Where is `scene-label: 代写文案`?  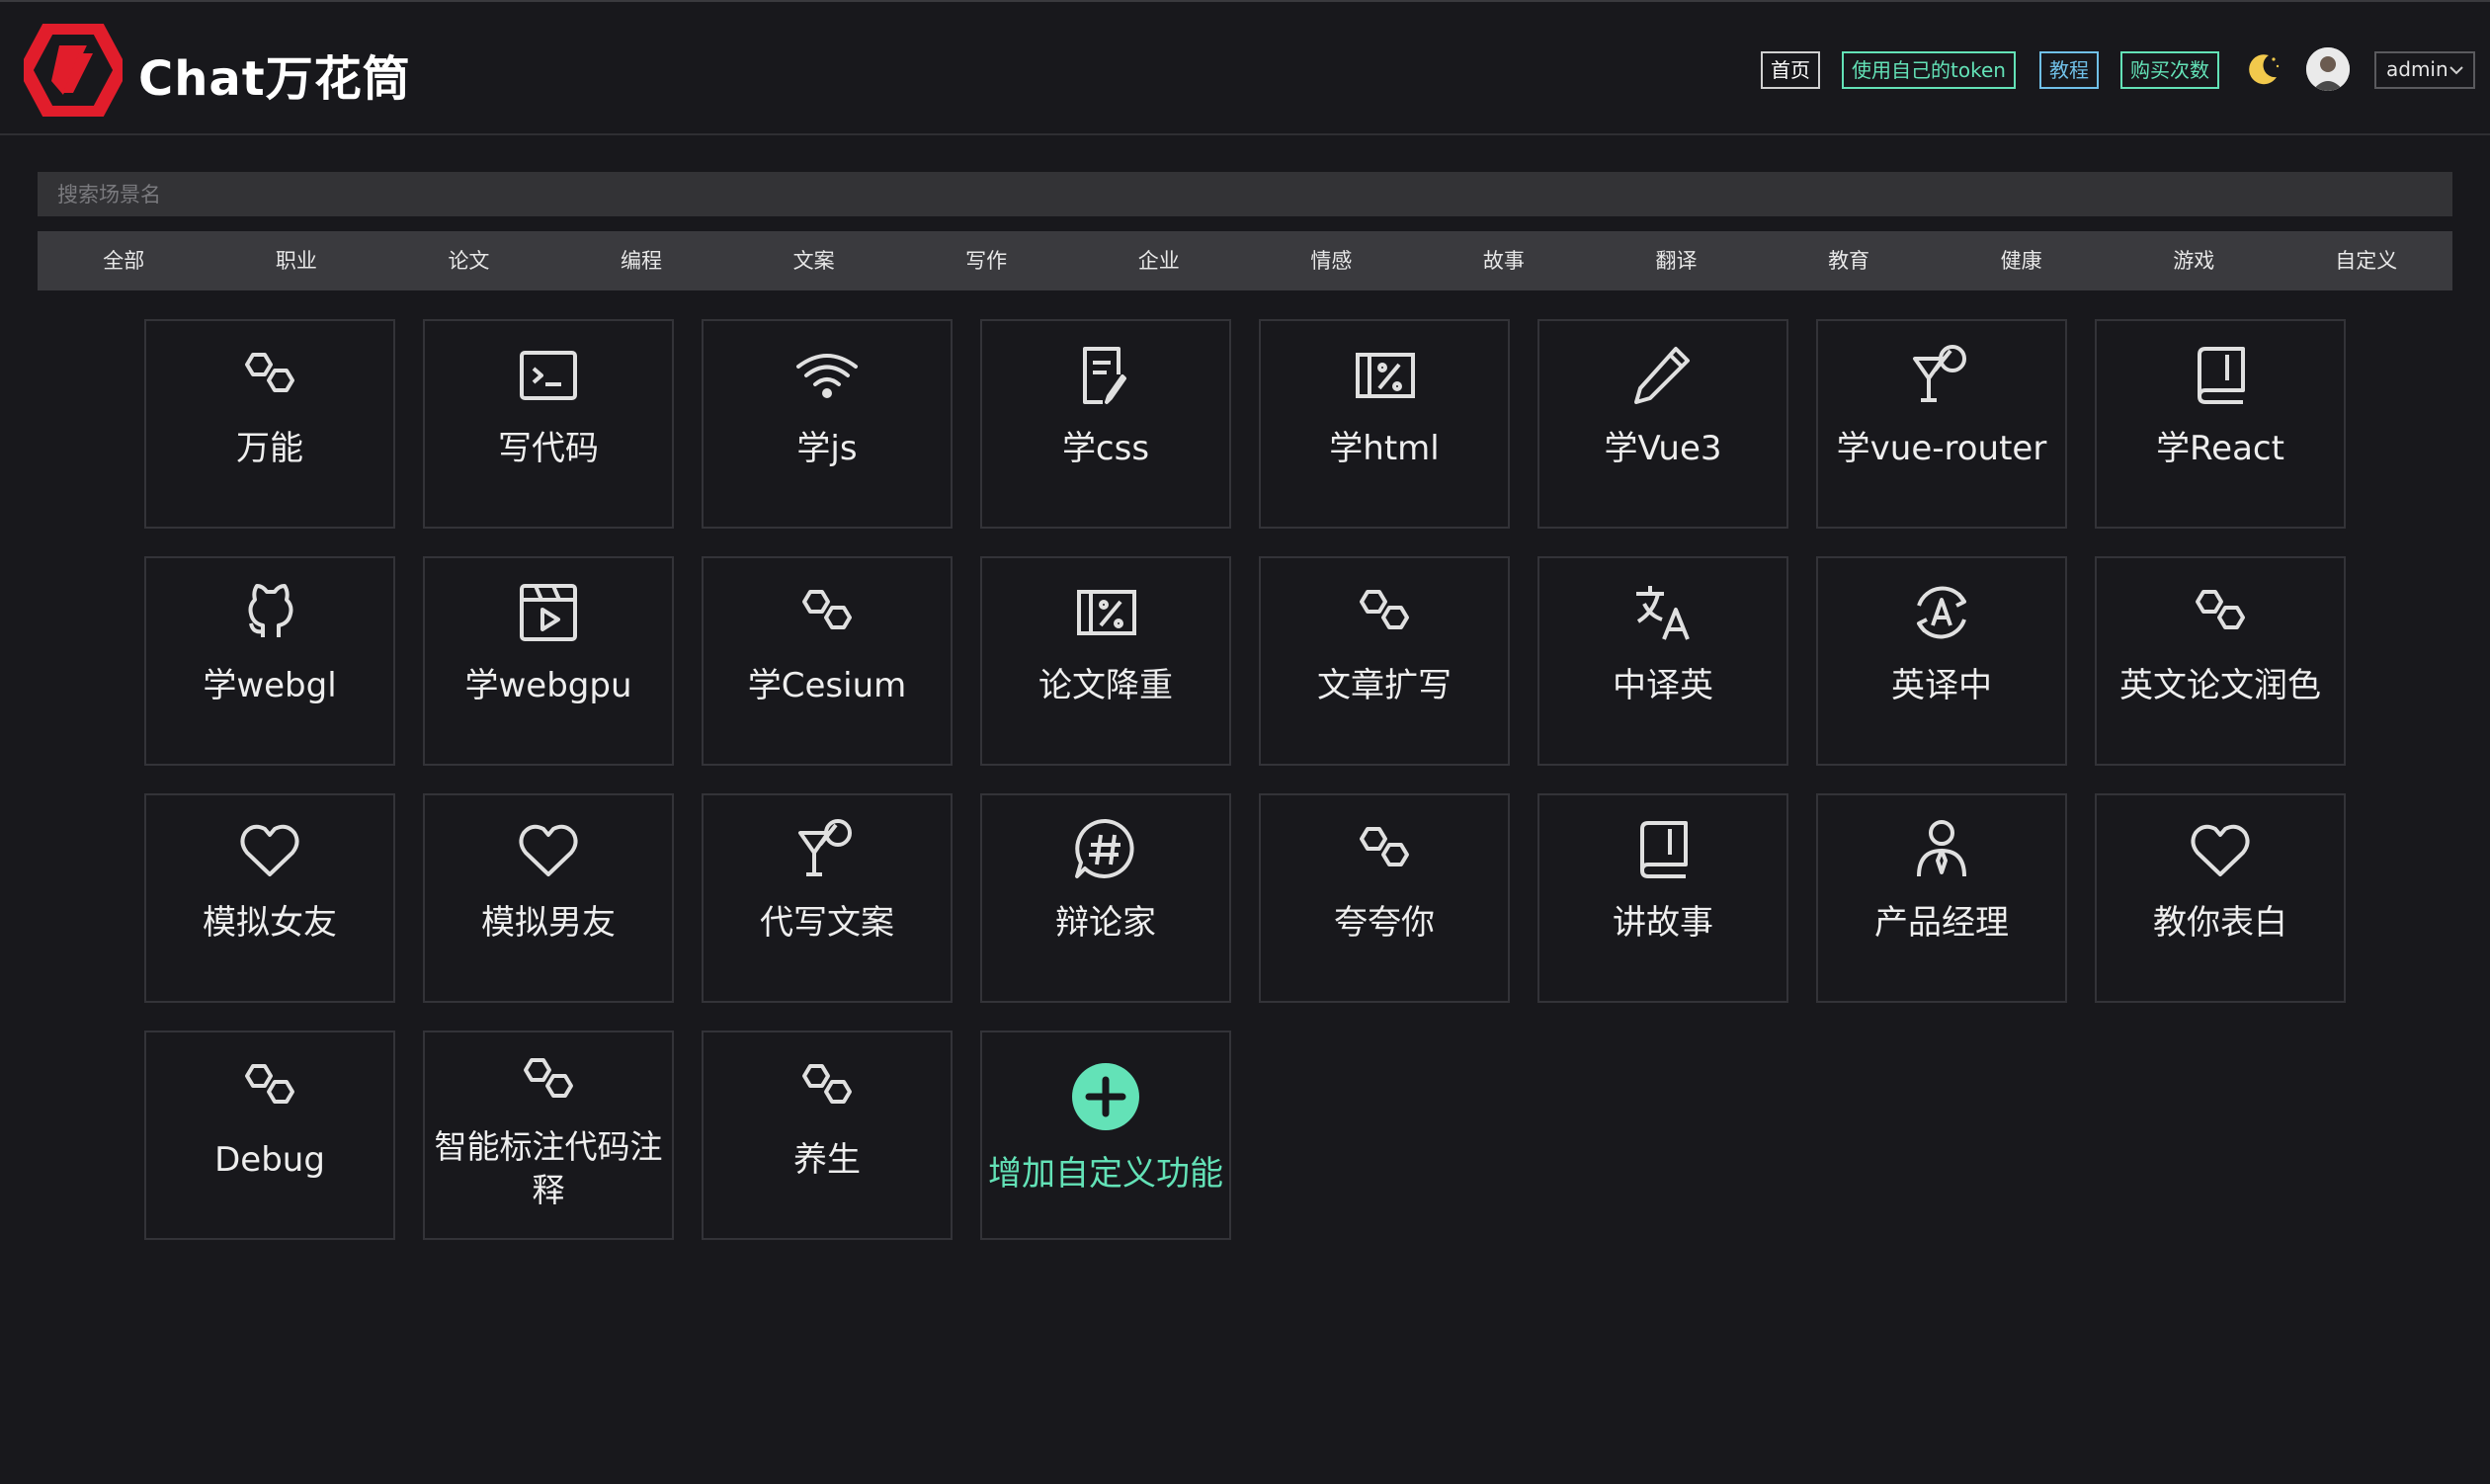 scene-label: 代写文案 is located at coordinates (827, 923).